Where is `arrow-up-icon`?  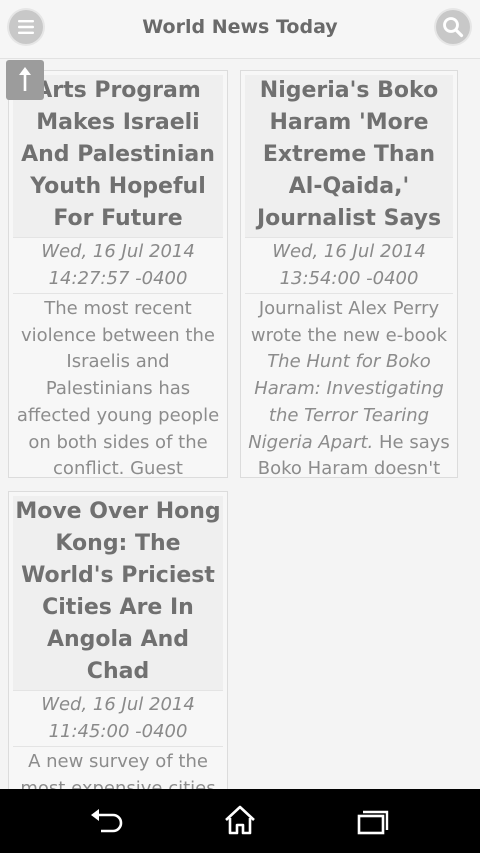
arrow-up-icon is located at coordinates (25, 79).